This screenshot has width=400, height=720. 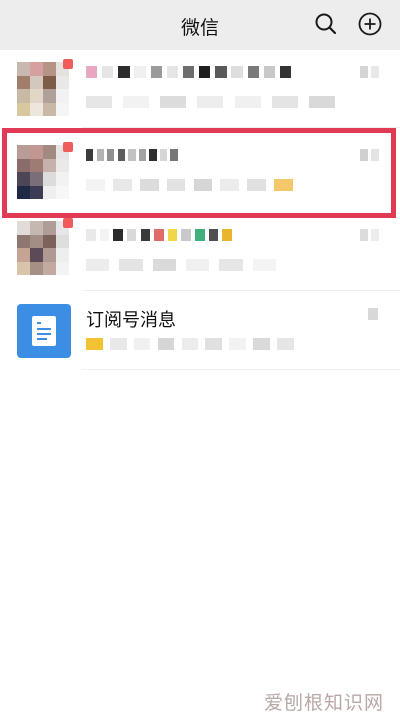 What do you see at coordinates (326, 24) in the screenshot?
I see `search-icon` at bounding box center [326, 24].